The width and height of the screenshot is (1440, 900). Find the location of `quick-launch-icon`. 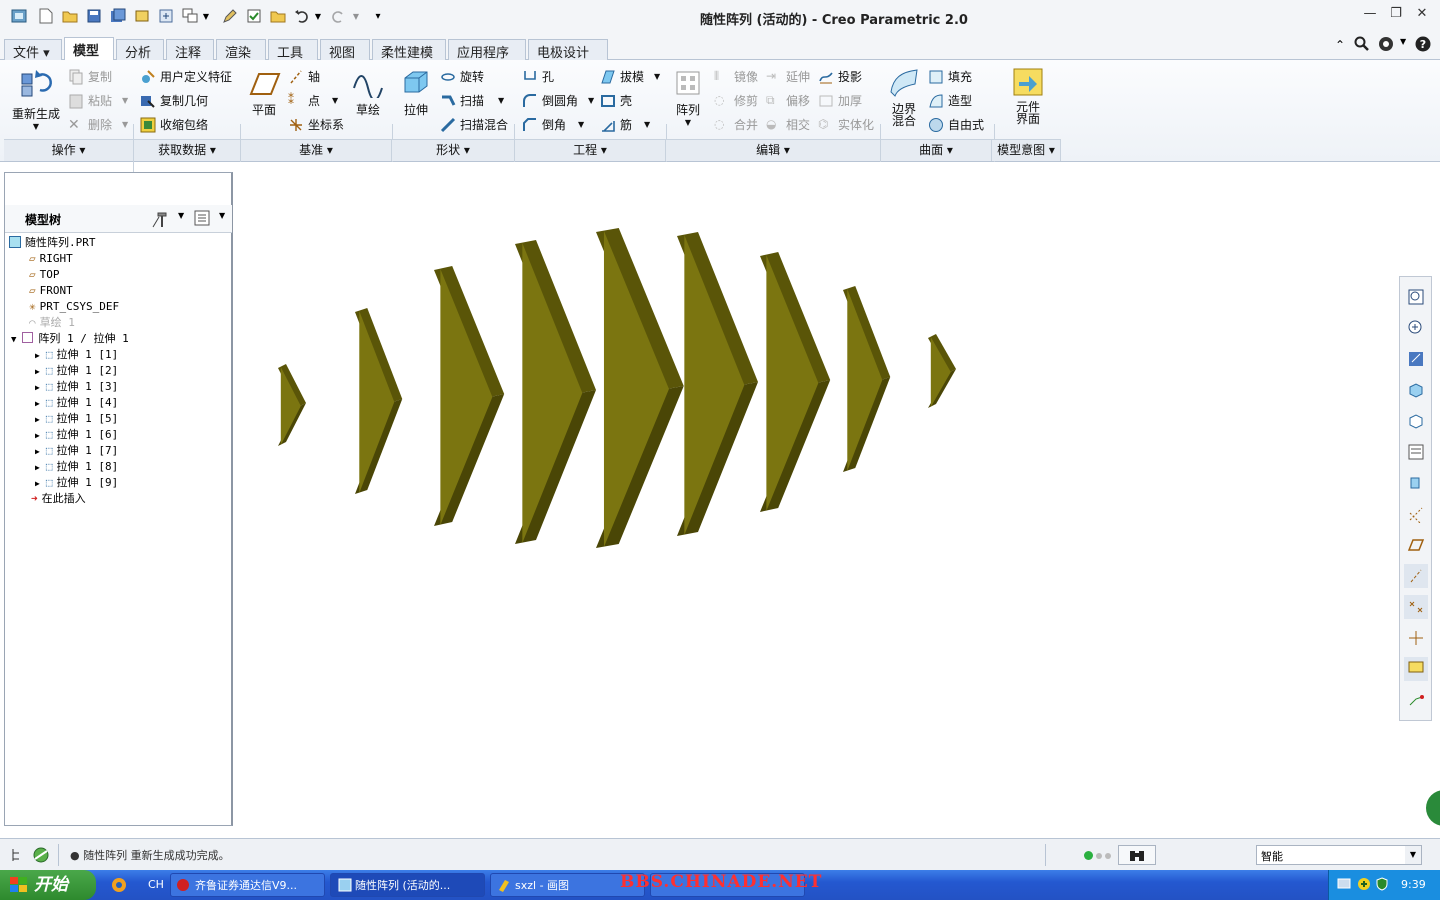

quick-launch-icon is located at coordinates (119, 886).